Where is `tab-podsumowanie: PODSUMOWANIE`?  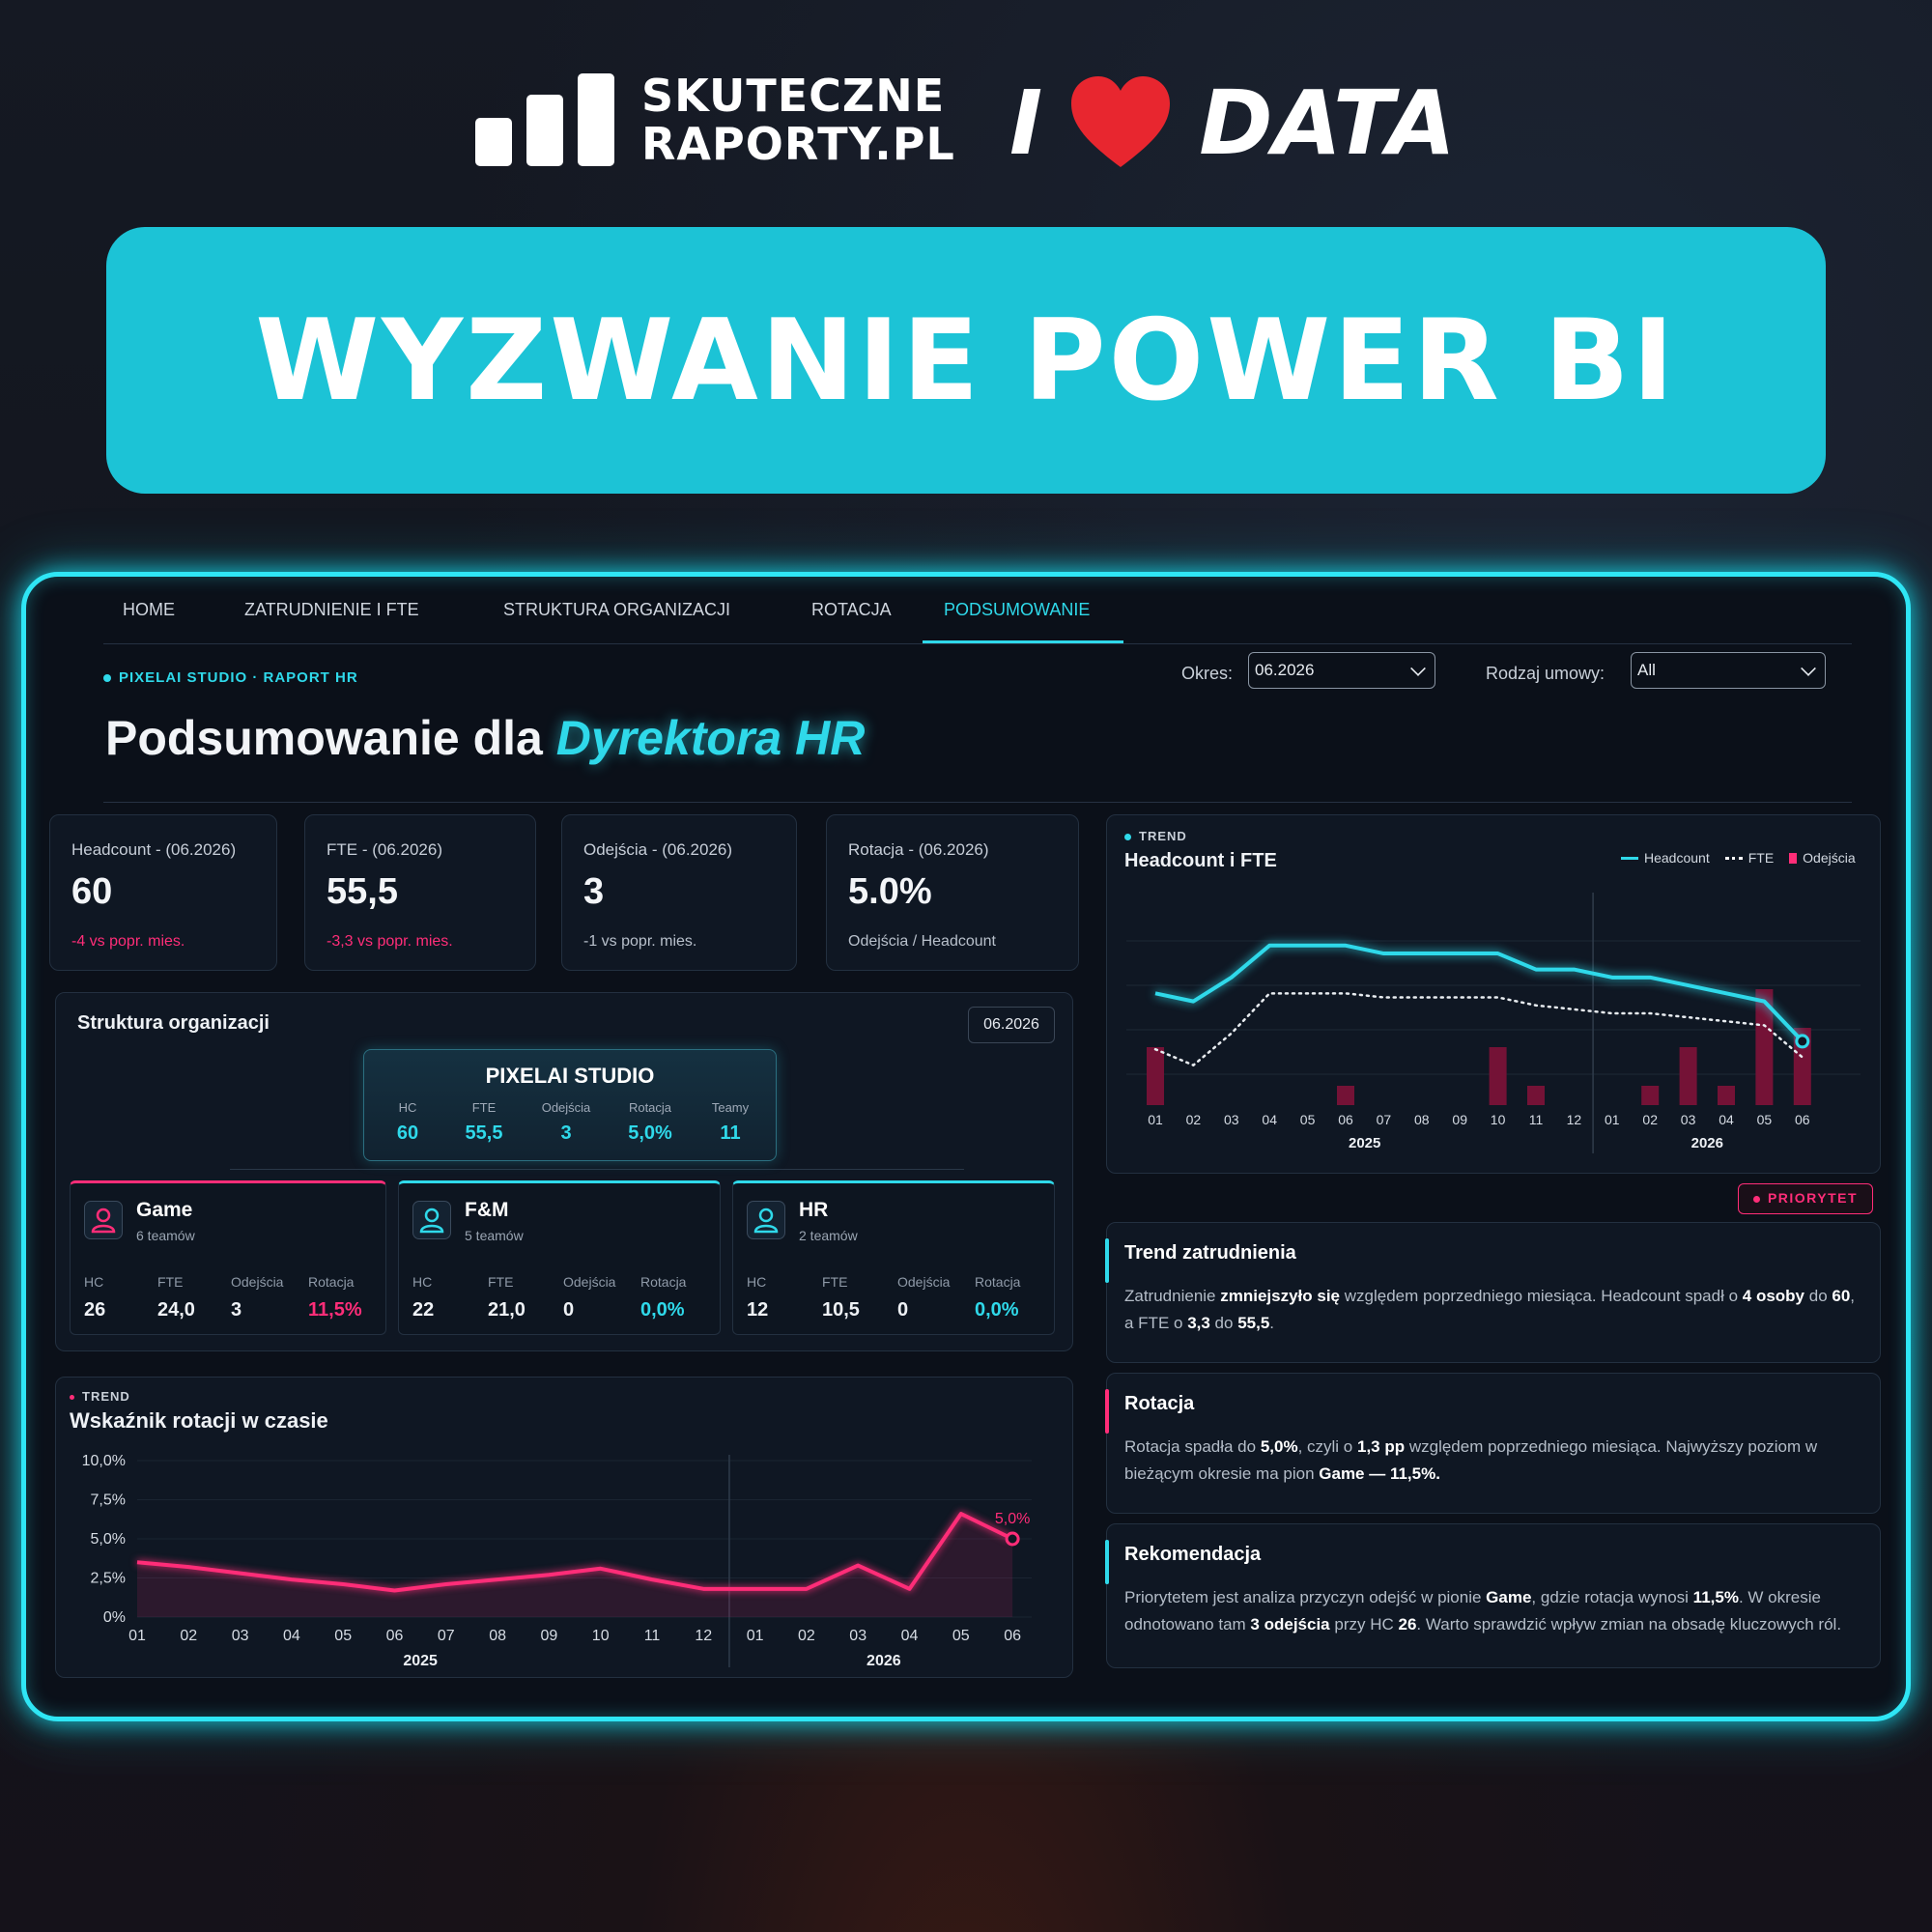
tab-podsumowanie: PODSUMOWANIE is located at coordinates (1017, 610).